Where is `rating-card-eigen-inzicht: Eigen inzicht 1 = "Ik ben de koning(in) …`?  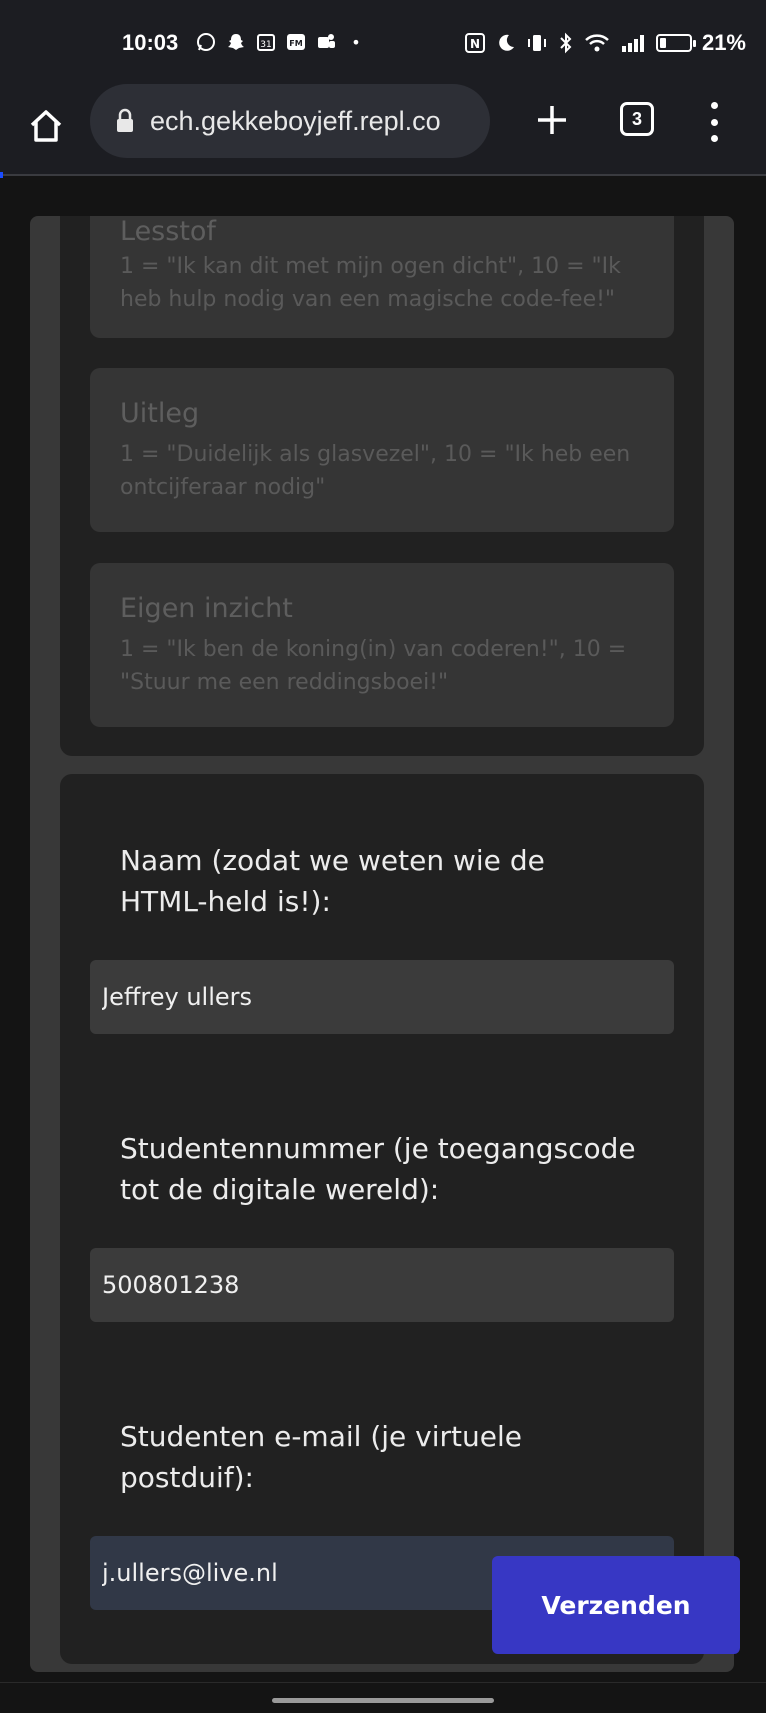 rating-card-eigen-inzicht: Eigen inzicht 1 = "Ik ben de koning(in) … is located at coordinates (382, 645).